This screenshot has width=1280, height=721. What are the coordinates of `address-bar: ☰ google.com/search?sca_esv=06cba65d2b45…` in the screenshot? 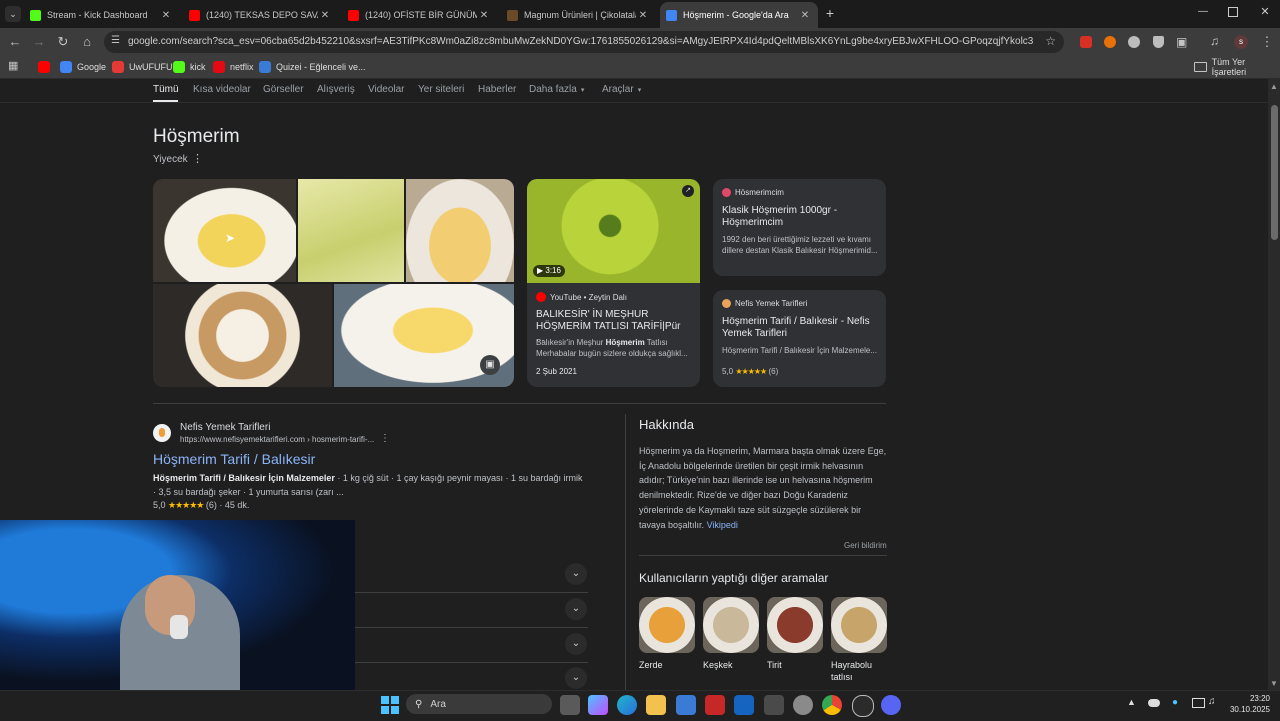 It's located at (584, 42).